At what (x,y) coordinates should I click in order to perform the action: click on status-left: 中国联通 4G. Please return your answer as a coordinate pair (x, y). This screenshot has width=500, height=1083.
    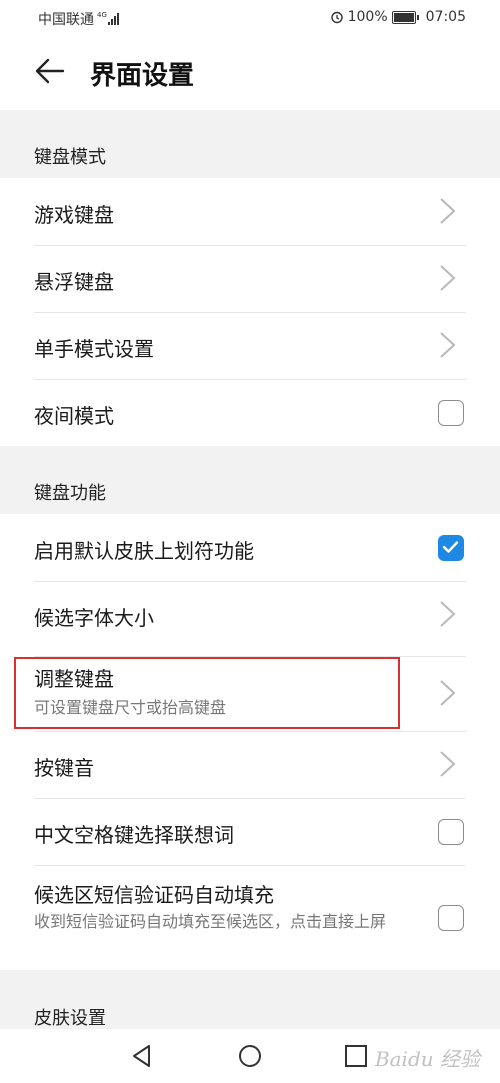
    Looking at the image, I should click on (78, 19).